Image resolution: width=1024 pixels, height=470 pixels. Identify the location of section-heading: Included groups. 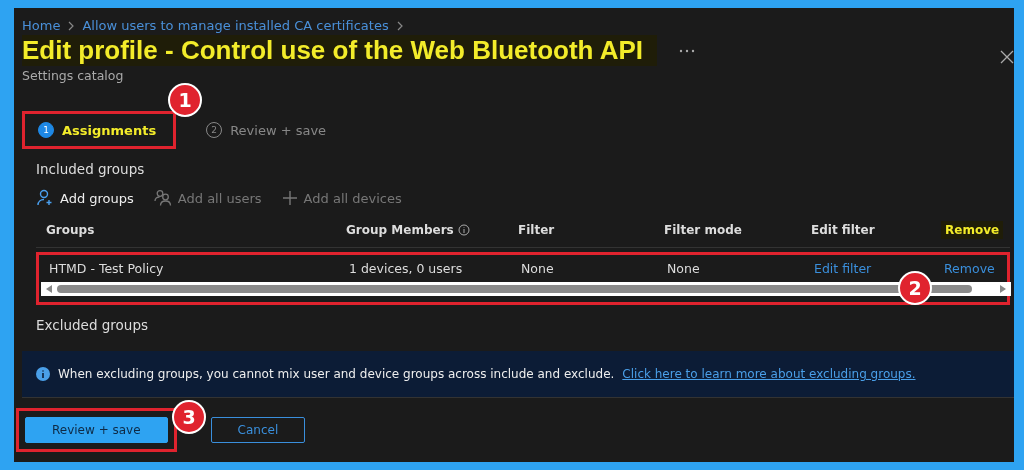
(91, 169).